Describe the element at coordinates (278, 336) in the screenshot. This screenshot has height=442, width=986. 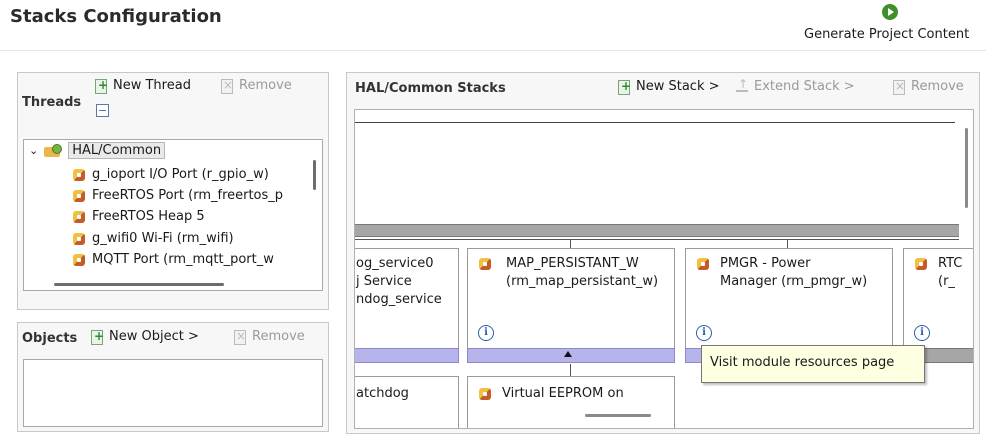
I see `remove-object-label: Remove` at that location.